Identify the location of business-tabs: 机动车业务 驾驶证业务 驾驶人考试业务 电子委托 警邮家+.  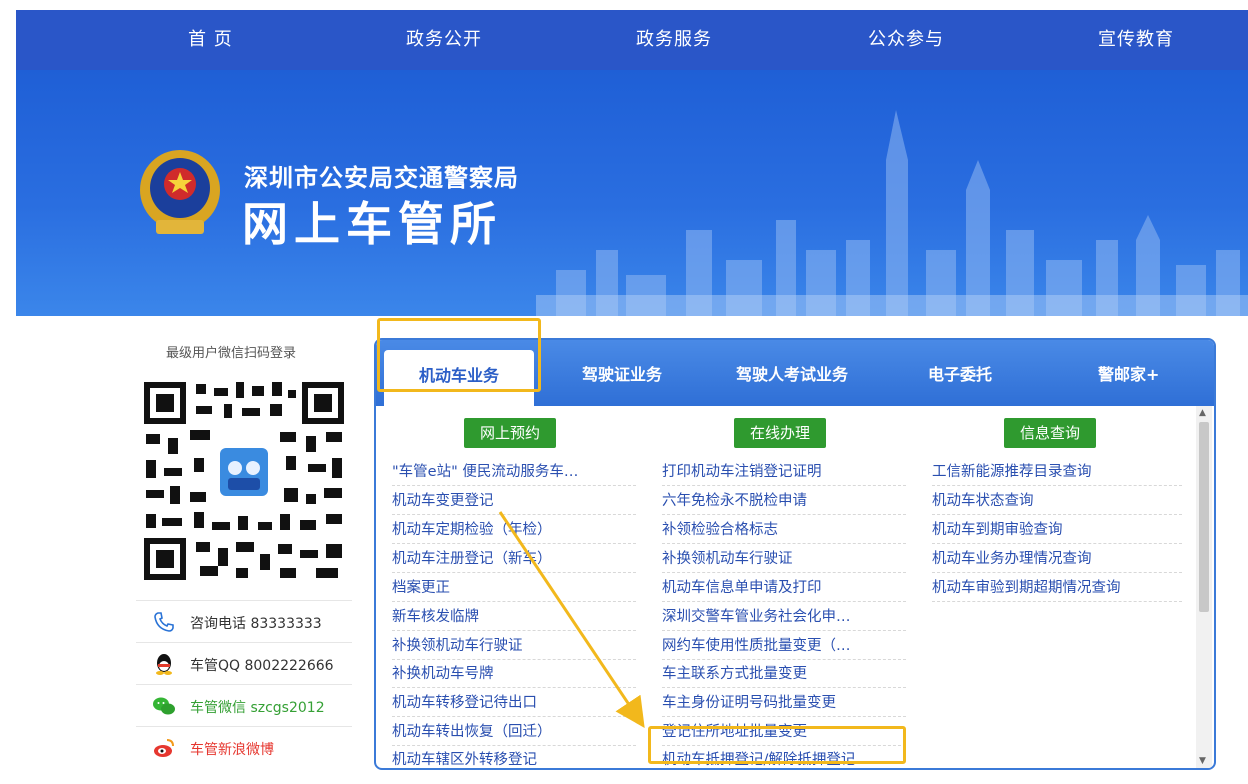
(795, 373).